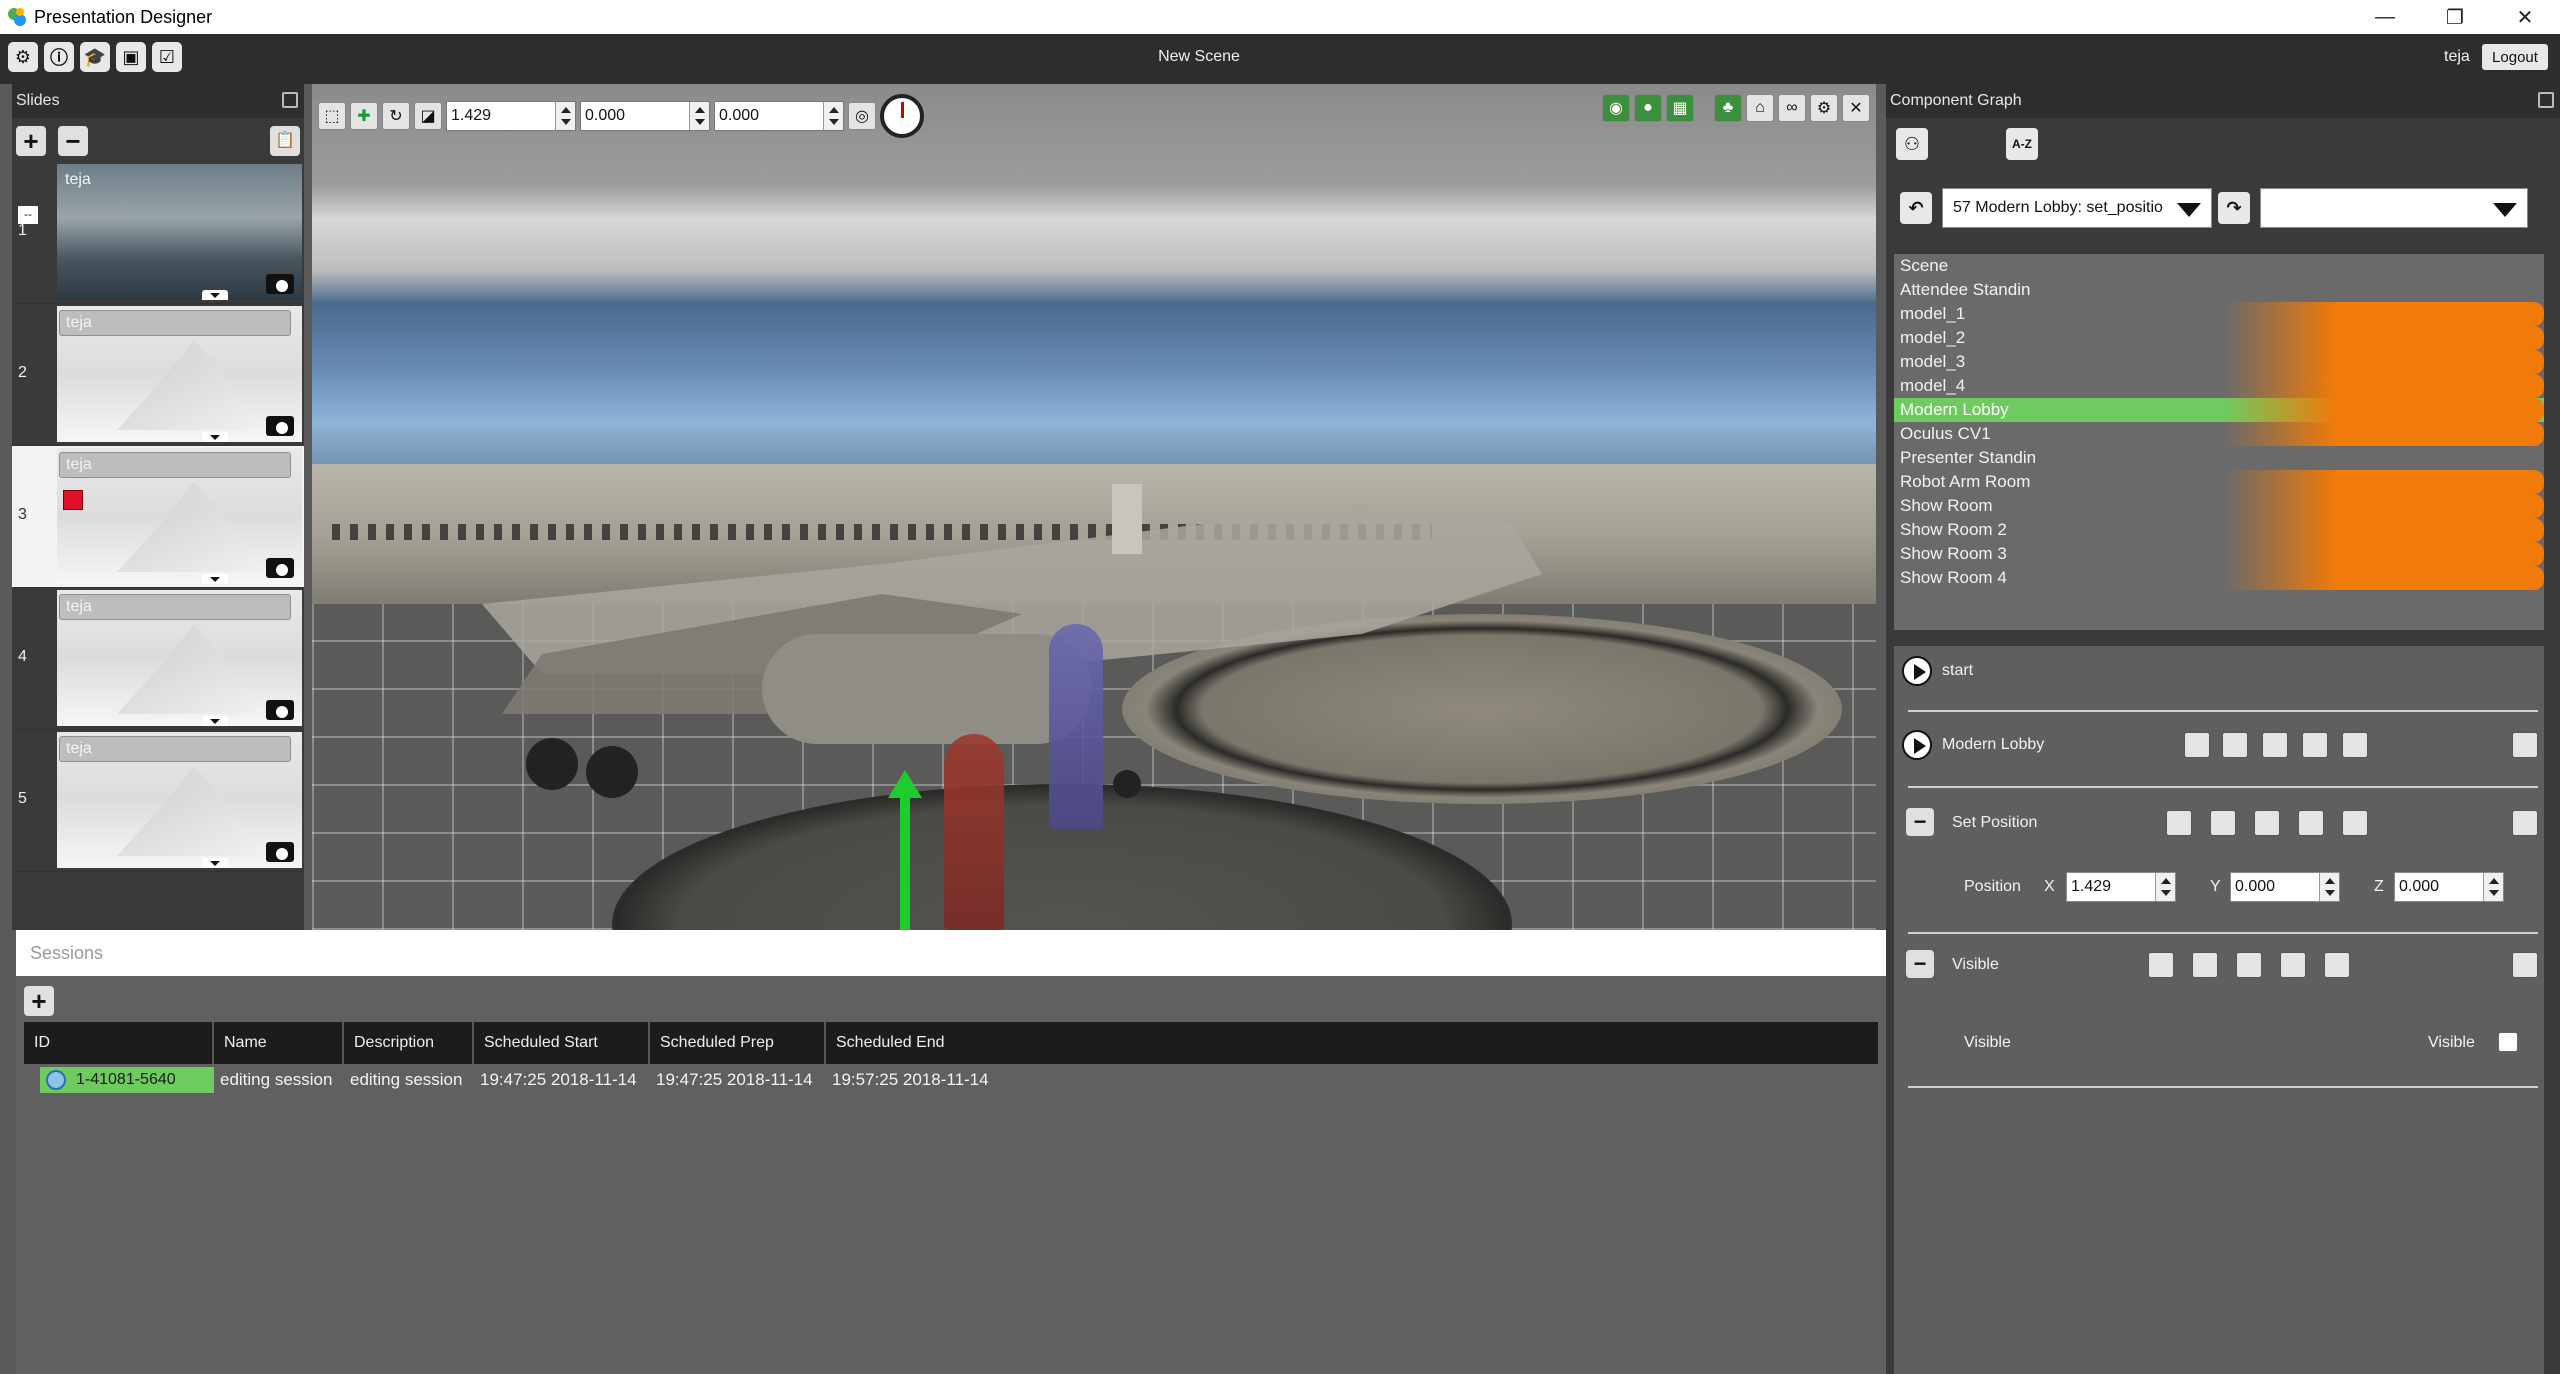 The width and height of the screenshot is (2560, 1374). What do you see at coordinates (1792, 108) in the screenshot?
I see `vr-headset-icon: ∞` at bounding box center [1792, 108].